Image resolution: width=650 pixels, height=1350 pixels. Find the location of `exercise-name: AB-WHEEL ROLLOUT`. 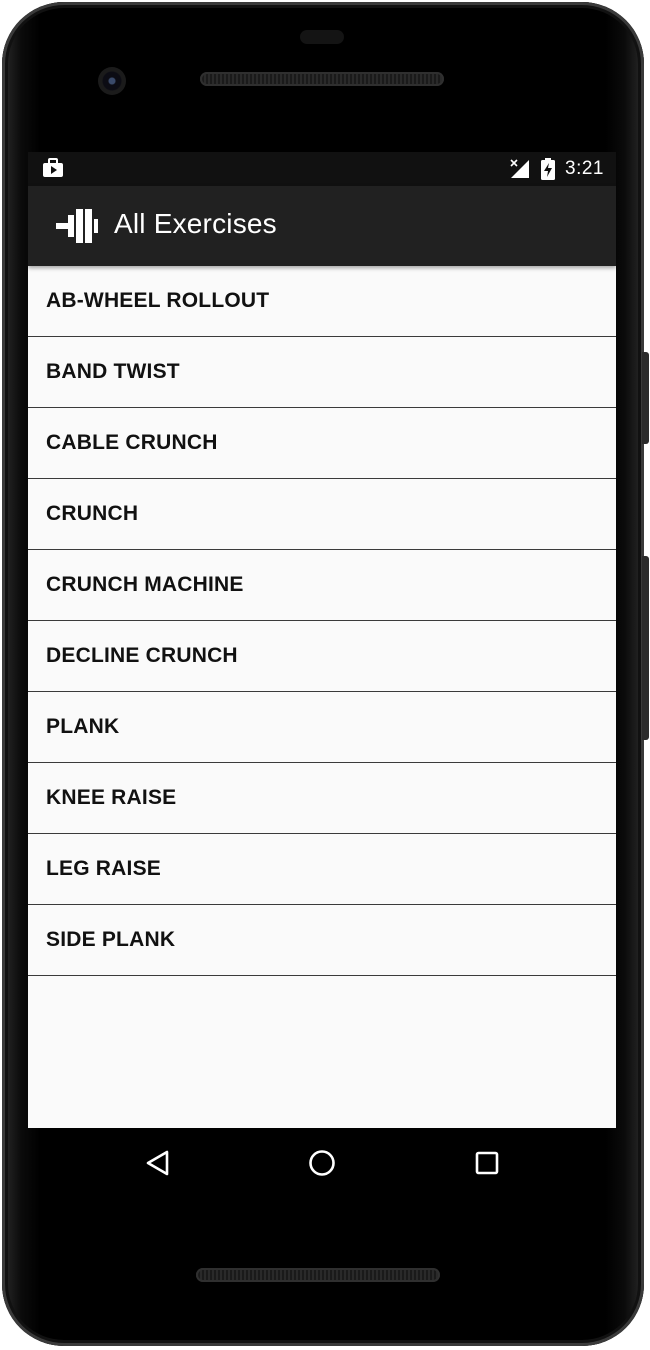

exercise-name: AB-WHEEL ROLLOUT is located at coordinates (158, 300).